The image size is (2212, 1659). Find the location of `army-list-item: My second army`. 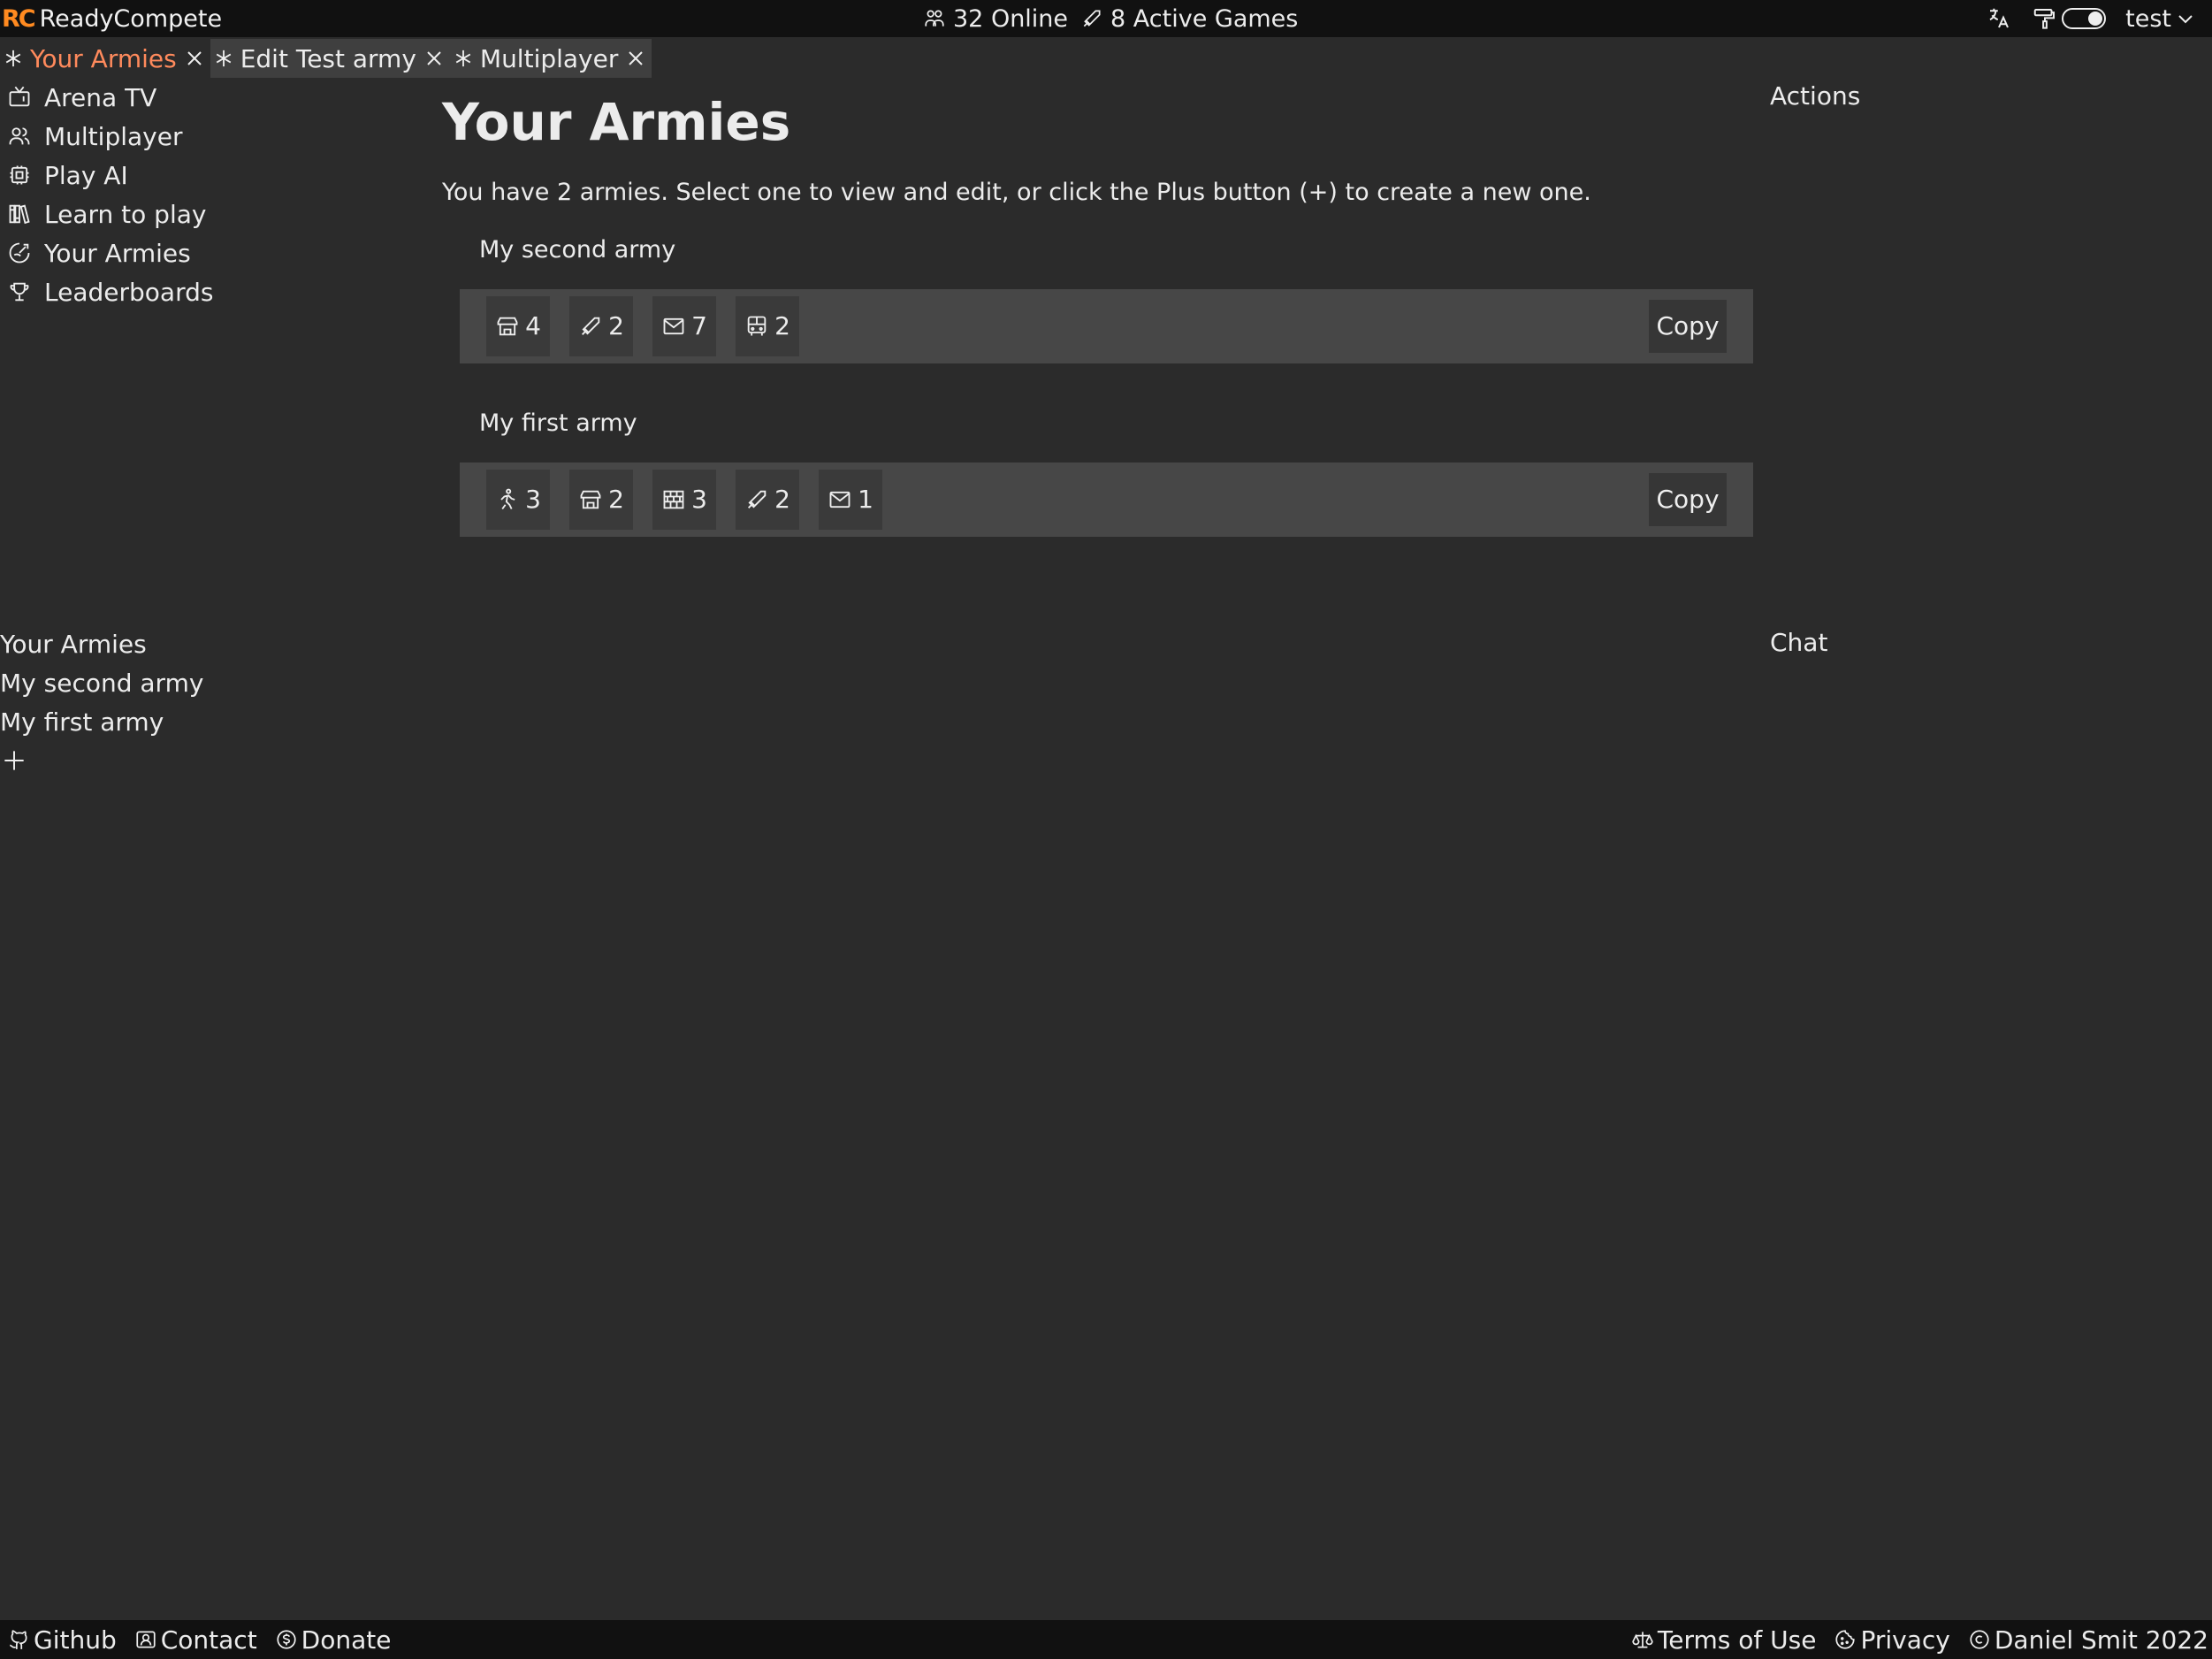

army-list-item: My second army is located at coordinates (101, 682).